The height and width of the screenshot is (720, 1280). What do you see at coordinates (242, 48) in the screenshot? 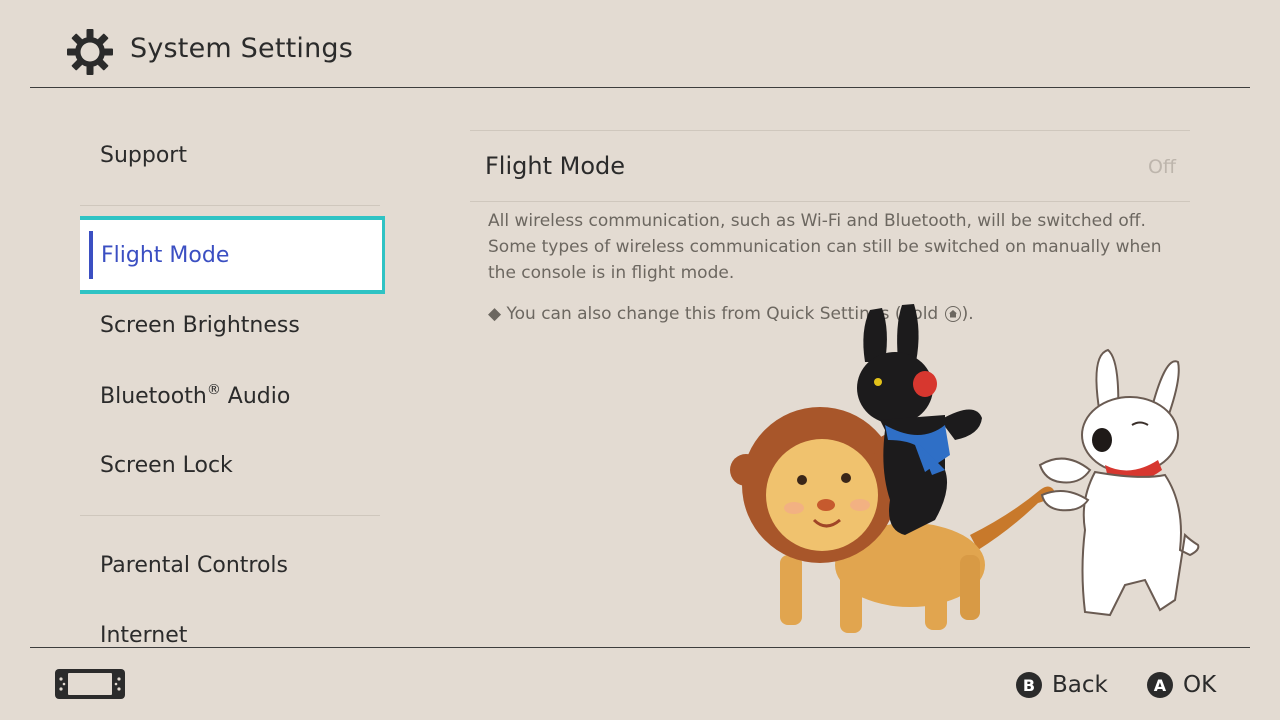
I see `page-title: System Settings` at bounding box center [242, 48].